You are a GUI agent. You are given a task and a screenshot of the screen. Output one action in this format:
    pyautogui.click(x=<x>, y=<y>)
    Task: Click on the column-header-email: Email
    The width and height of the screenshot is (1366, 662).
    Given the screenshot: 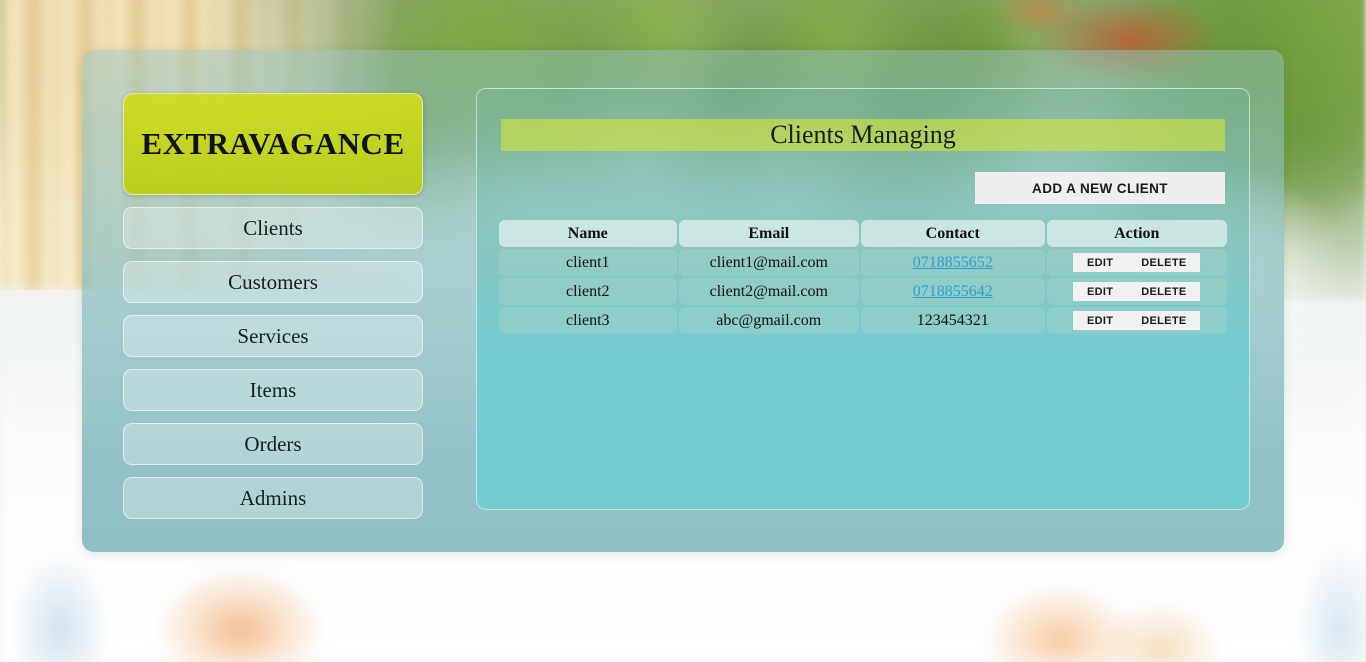 What is the action you would take?
    pyautogui.click(x=769, y=233)
    